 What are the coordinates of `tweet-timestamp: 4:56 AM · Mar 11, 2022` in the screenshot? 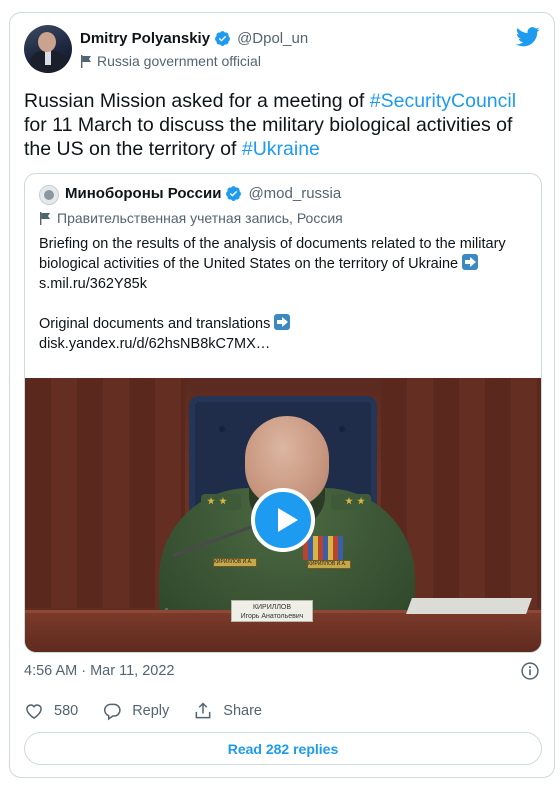 It's located at (99, 671).